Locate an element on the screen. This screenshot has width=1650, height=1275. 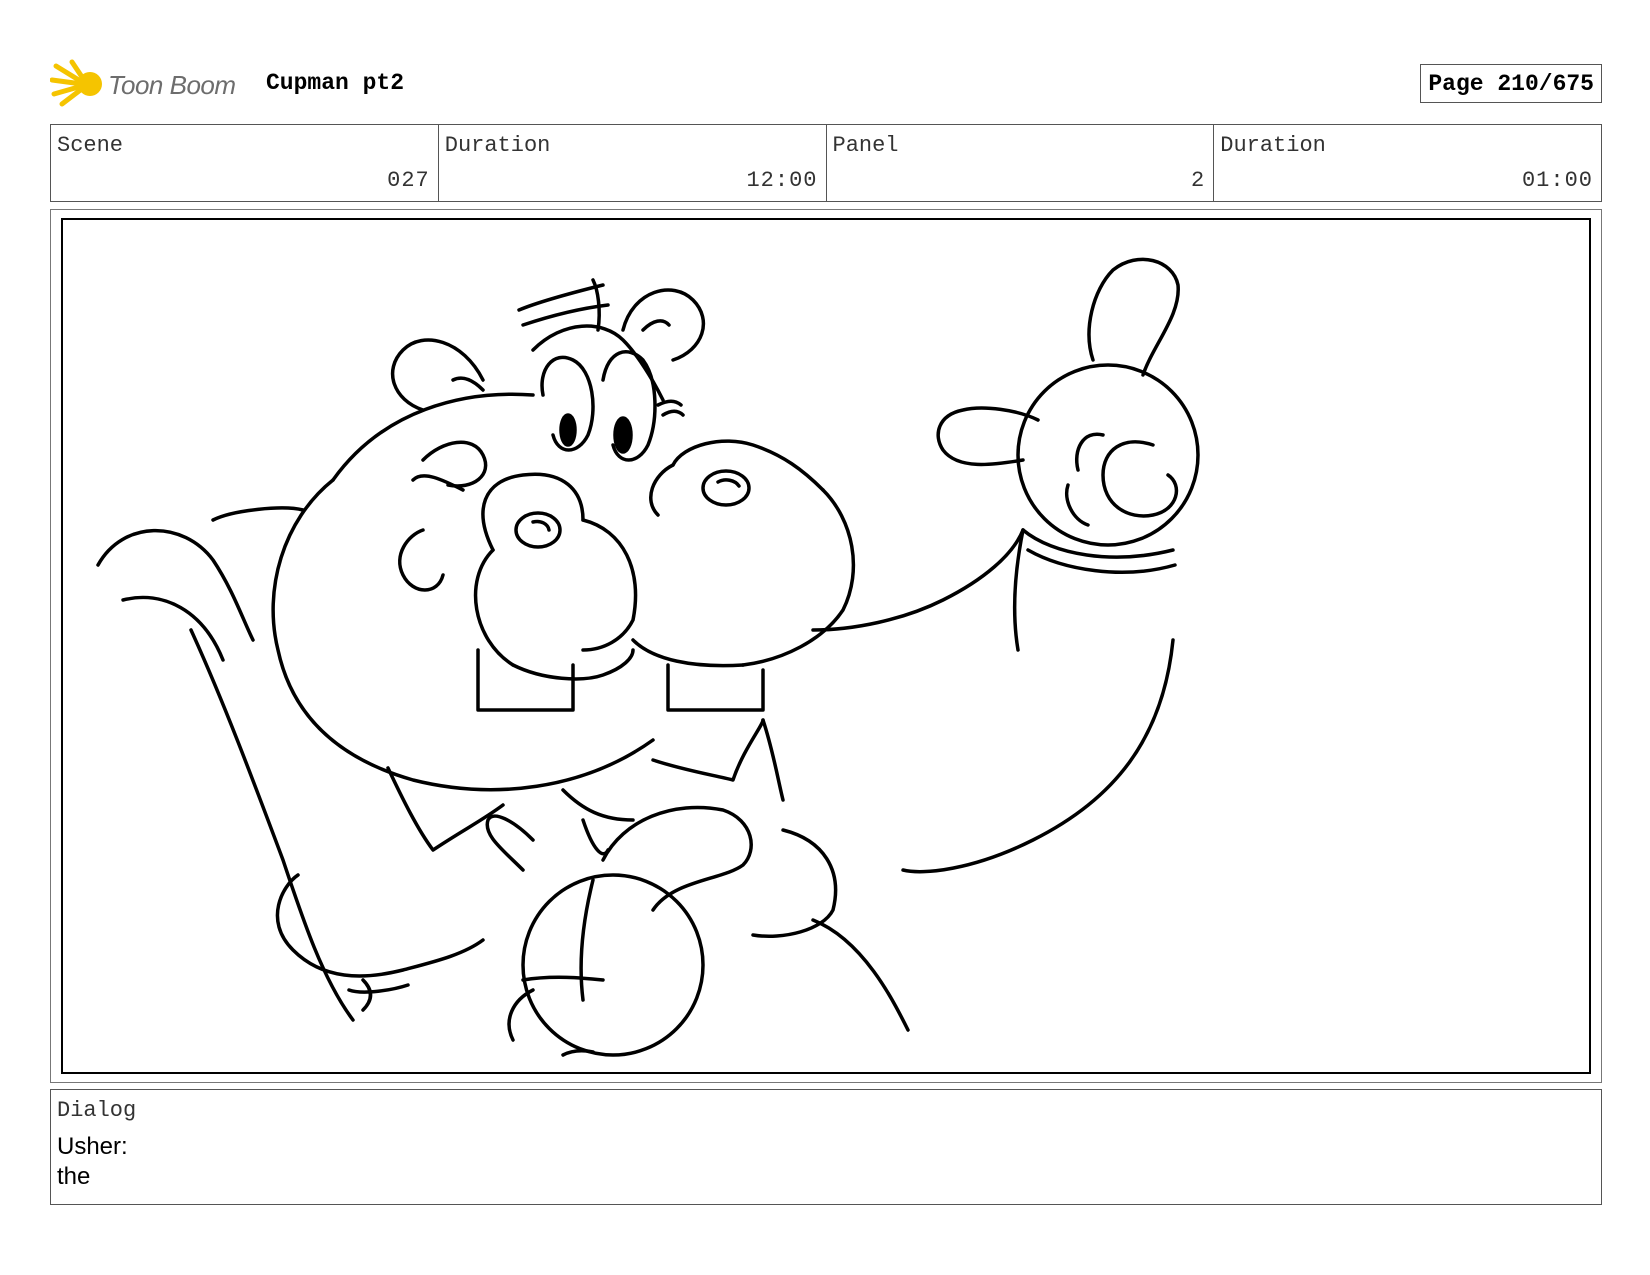
scene-duration-value: 12:00 is located at coordinates (782, 180).